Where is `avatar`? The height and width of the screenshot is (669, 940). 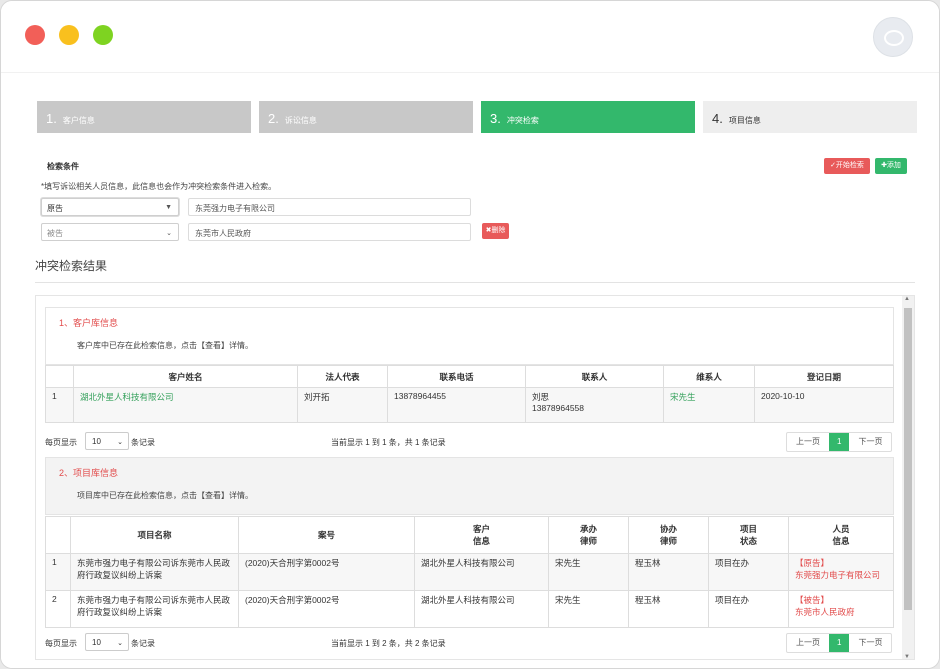
avatar is located at coordinates (893, 37).